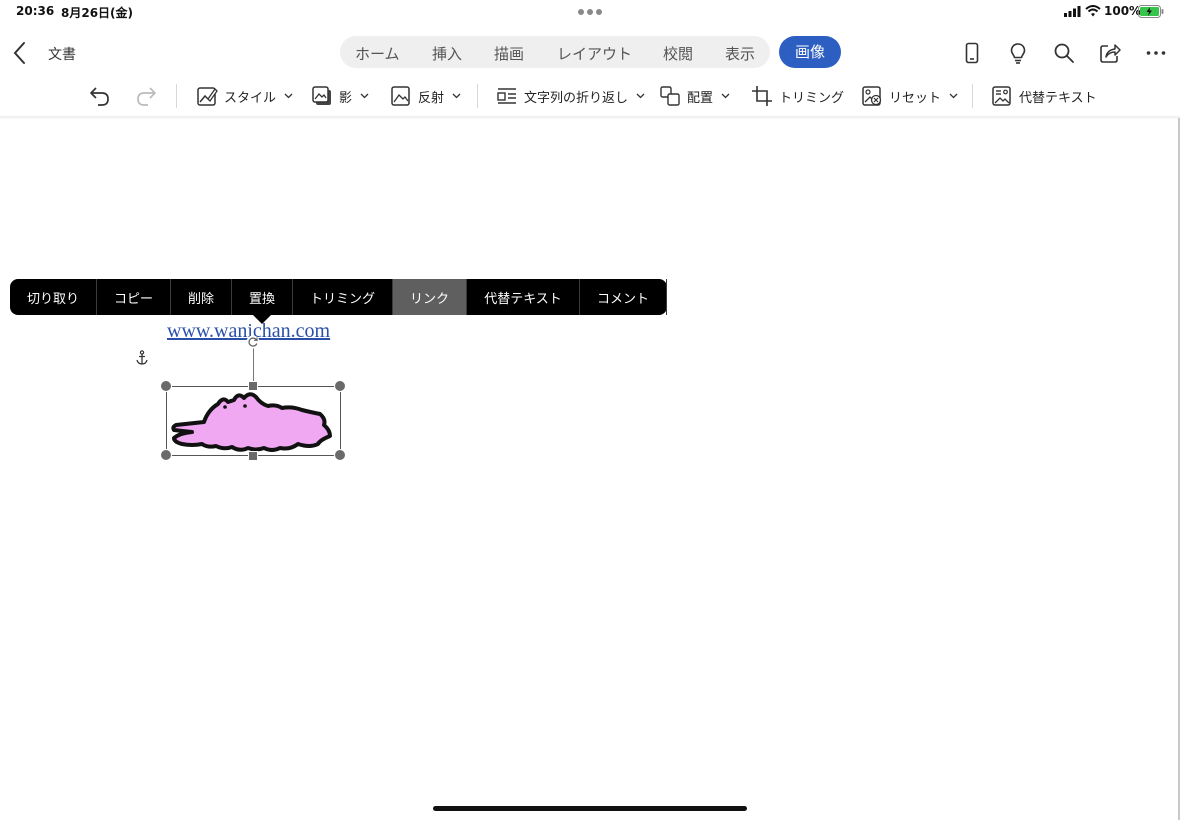  What do you see at coordinates (1058, 98) in the screenshot?
I see `alt-text-label: 代替テキスト` at bounding box center [1058, 98].